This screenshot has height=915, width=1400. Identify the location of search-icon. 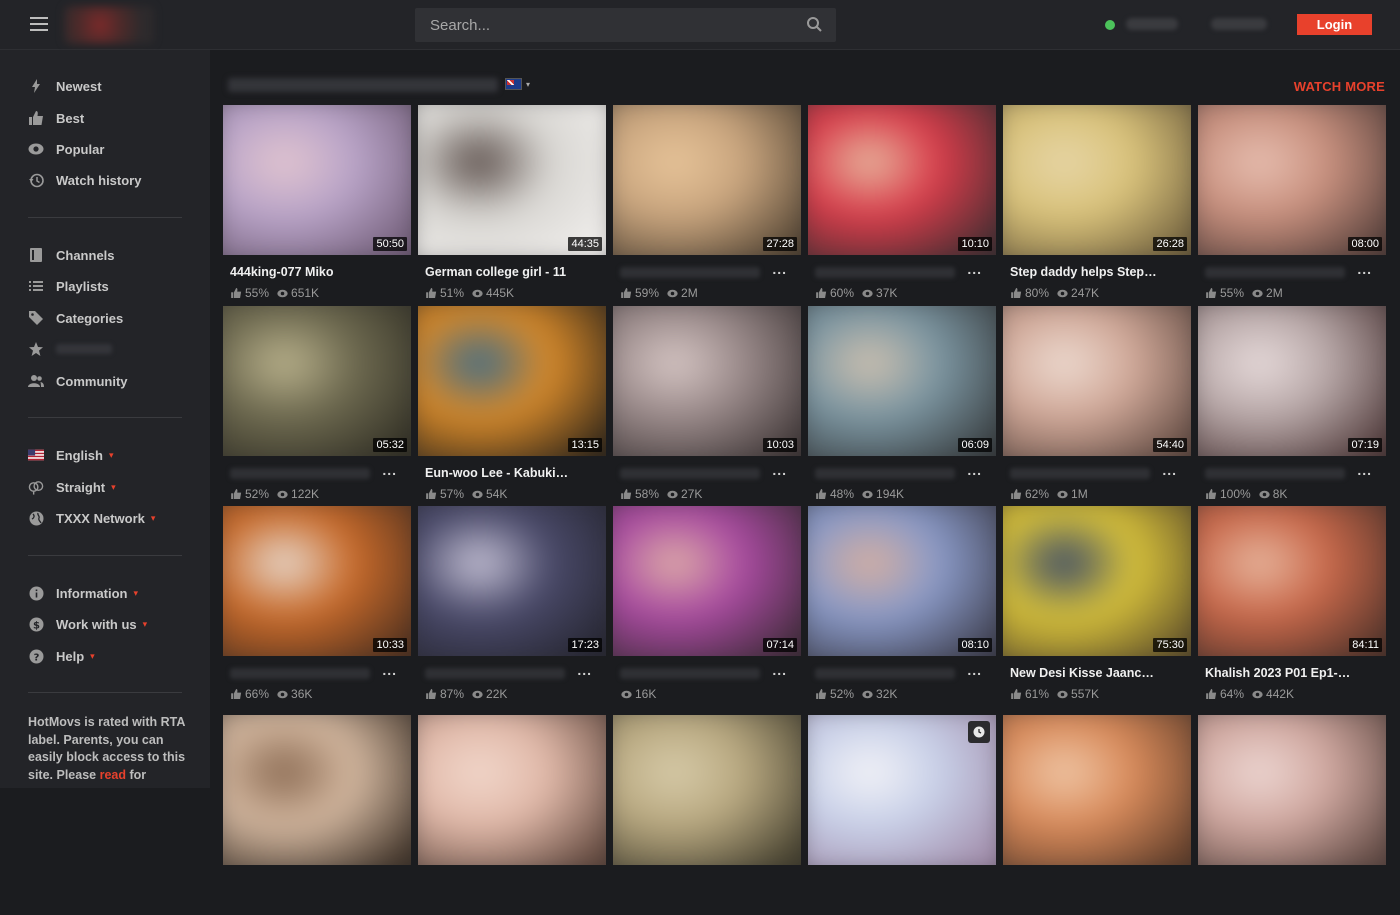
(815, 25).